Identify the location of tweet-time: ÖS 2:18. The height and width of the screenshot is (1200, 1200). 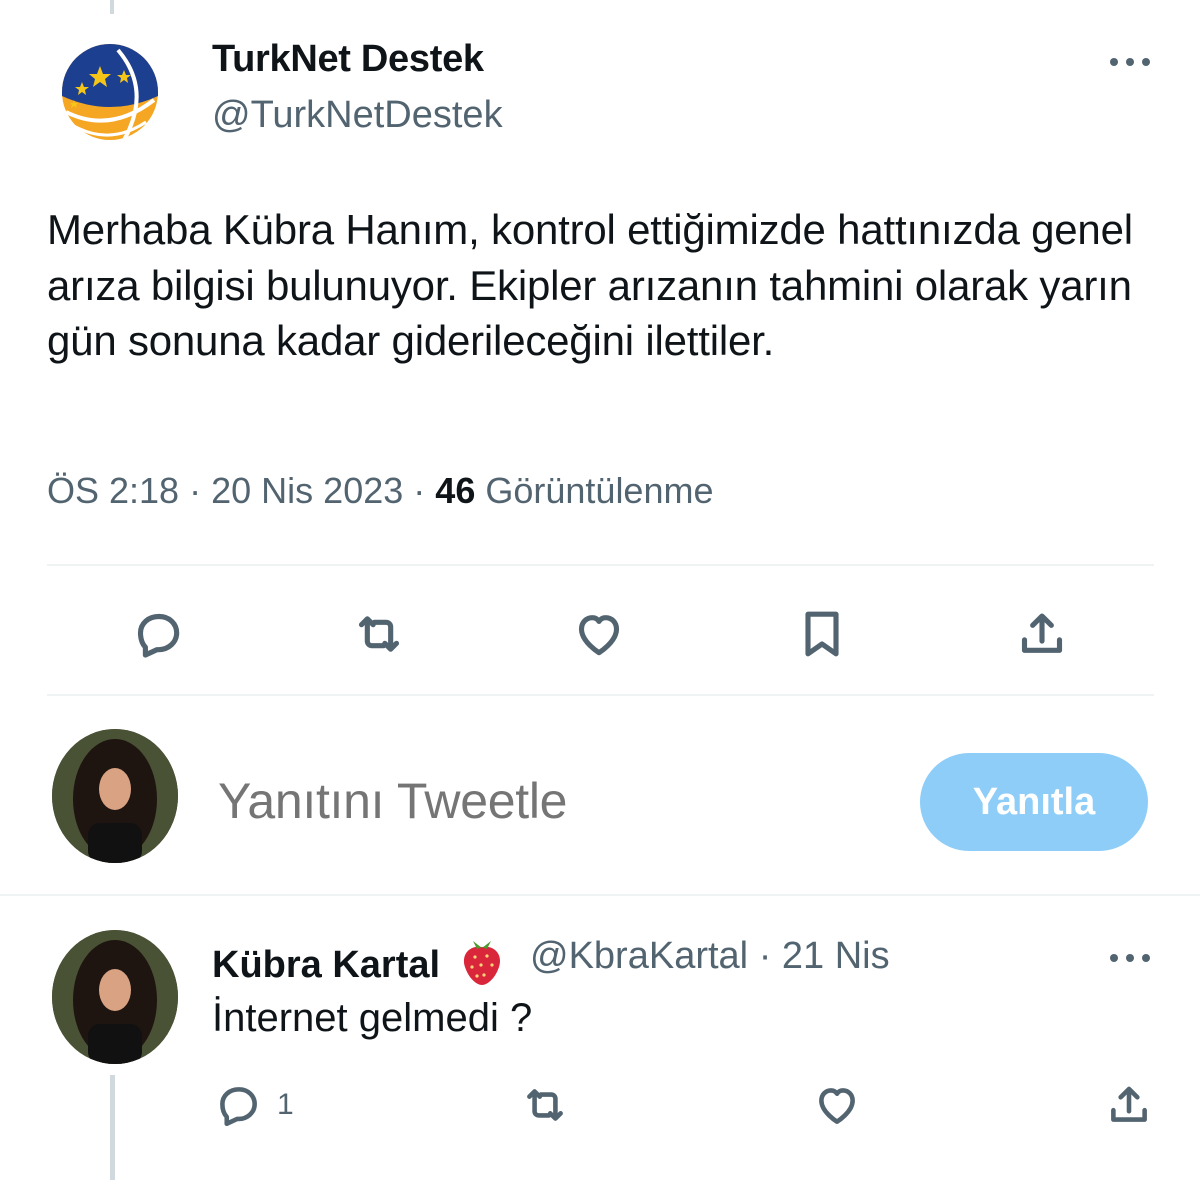
(113, 490).